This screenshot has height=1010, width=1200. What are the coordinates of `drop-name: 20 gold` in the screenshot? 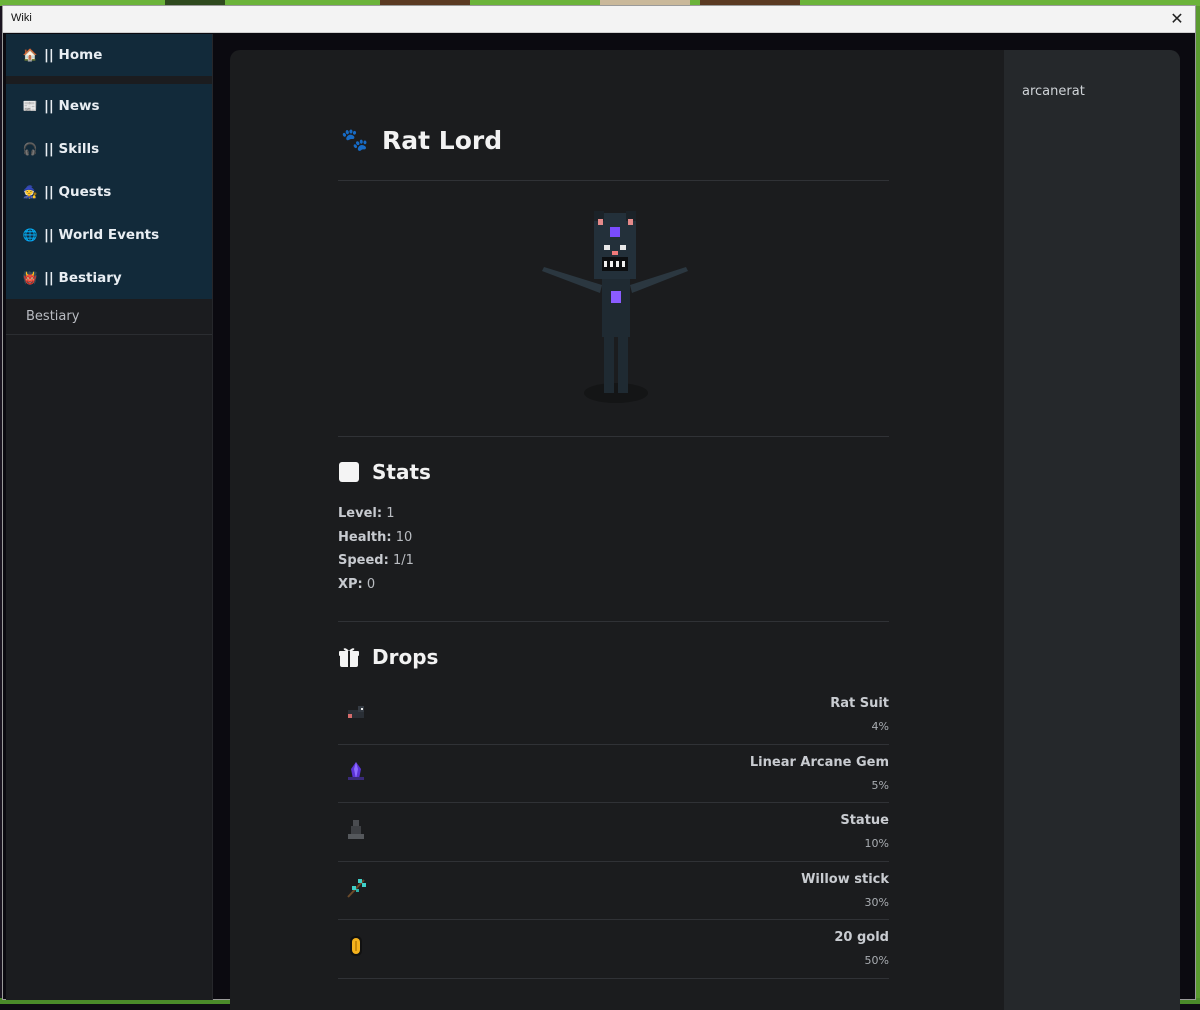 It's located at (861, 937).